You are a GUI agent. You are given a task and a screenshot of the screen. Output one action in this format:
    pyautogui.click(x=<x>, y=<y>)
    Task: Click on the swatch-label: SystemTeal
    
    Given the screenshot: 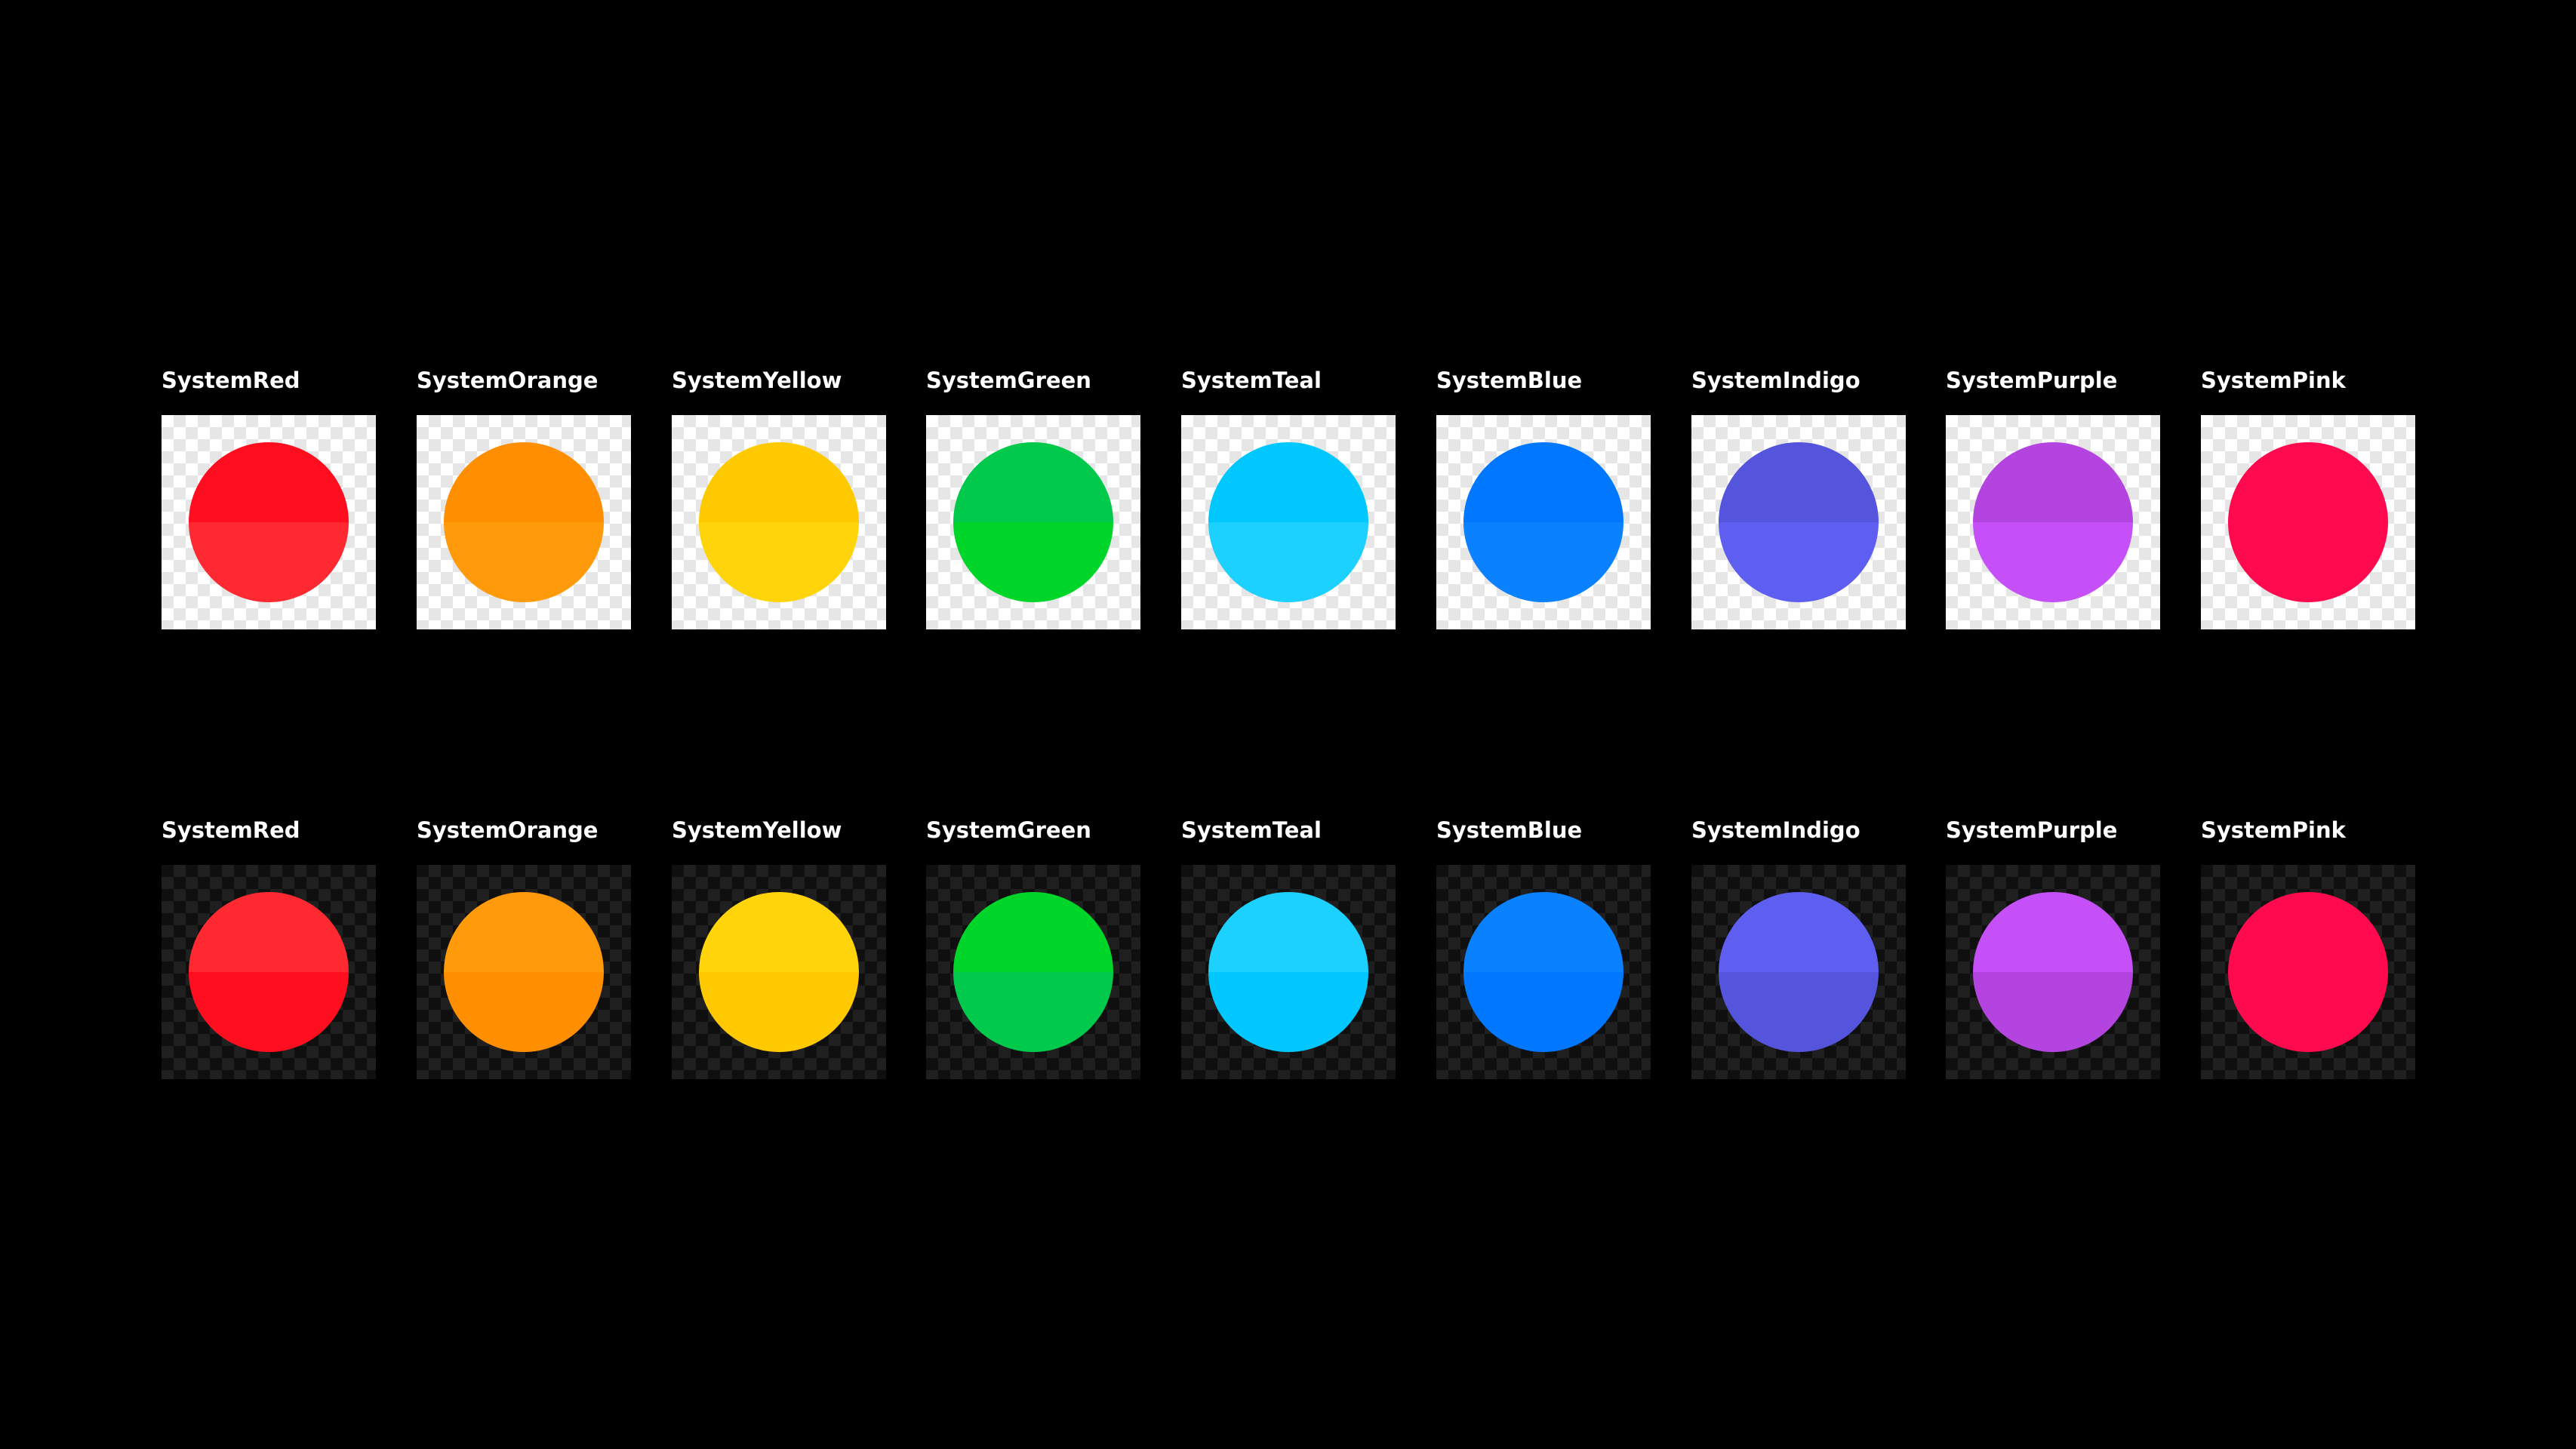 What is the action you would take?
    pyautogui.click(x=1251, y=380)
    